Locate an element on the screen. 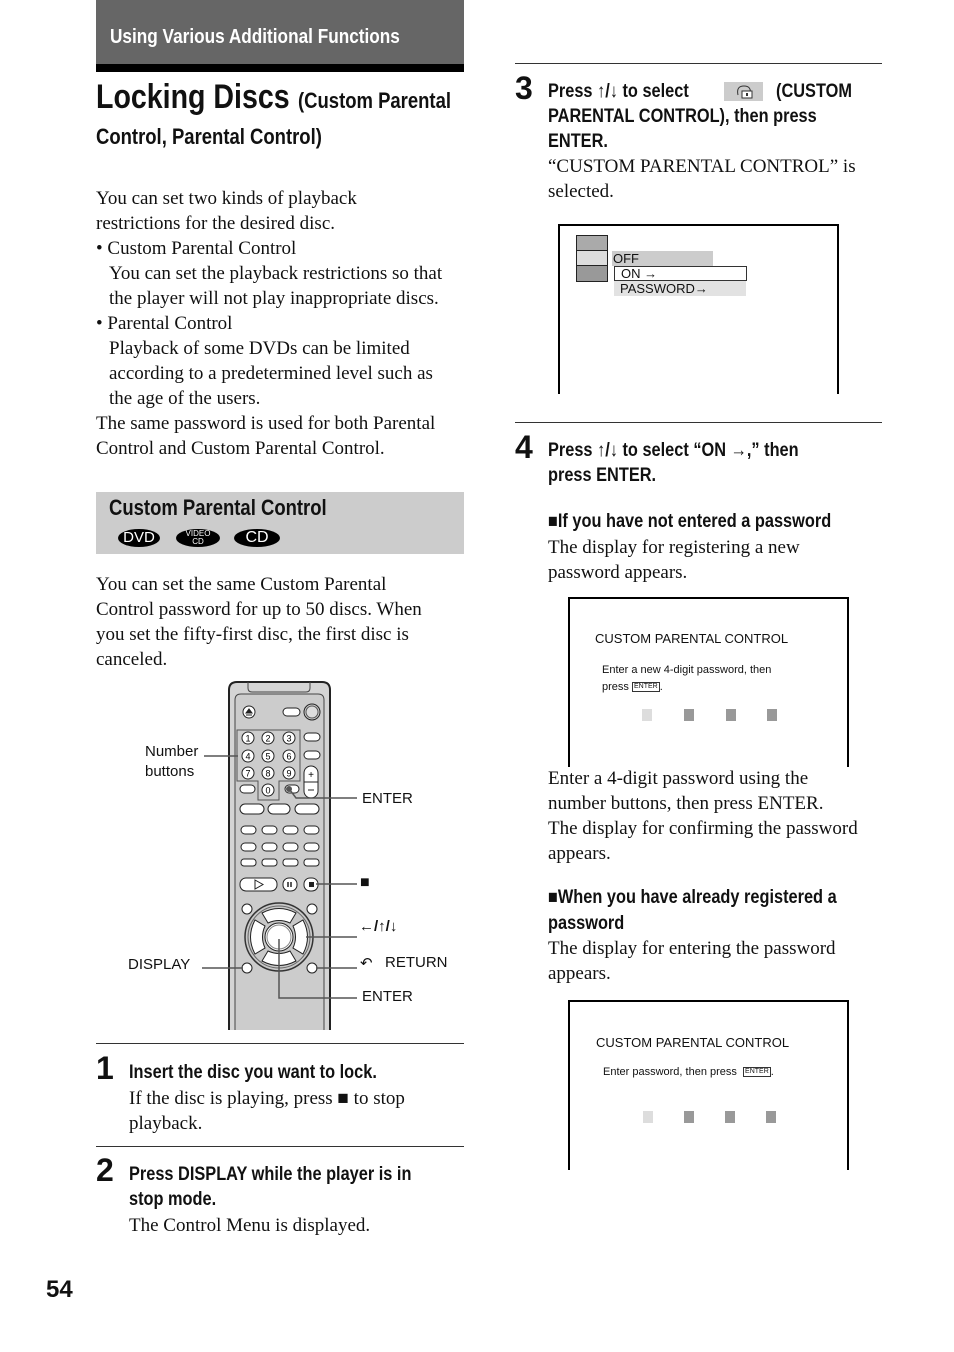  return-button is located at coordinates (312, 968).